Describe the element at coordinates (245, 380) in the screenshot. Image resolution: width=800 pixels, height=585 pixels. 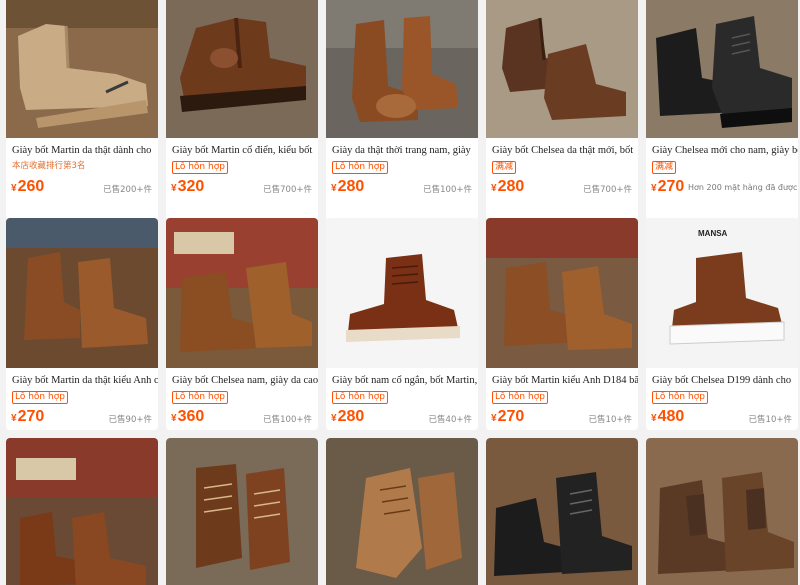
I see `product-title: Giày bốt Chelsea nam, giày da cao` at that location.